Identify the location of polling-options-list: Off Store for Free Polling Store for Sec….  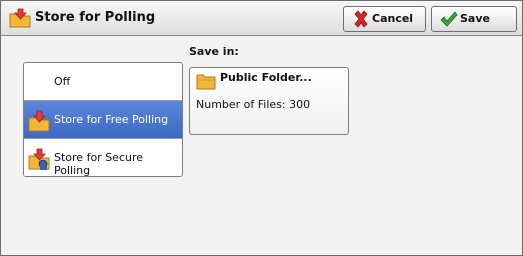
(103, 119).